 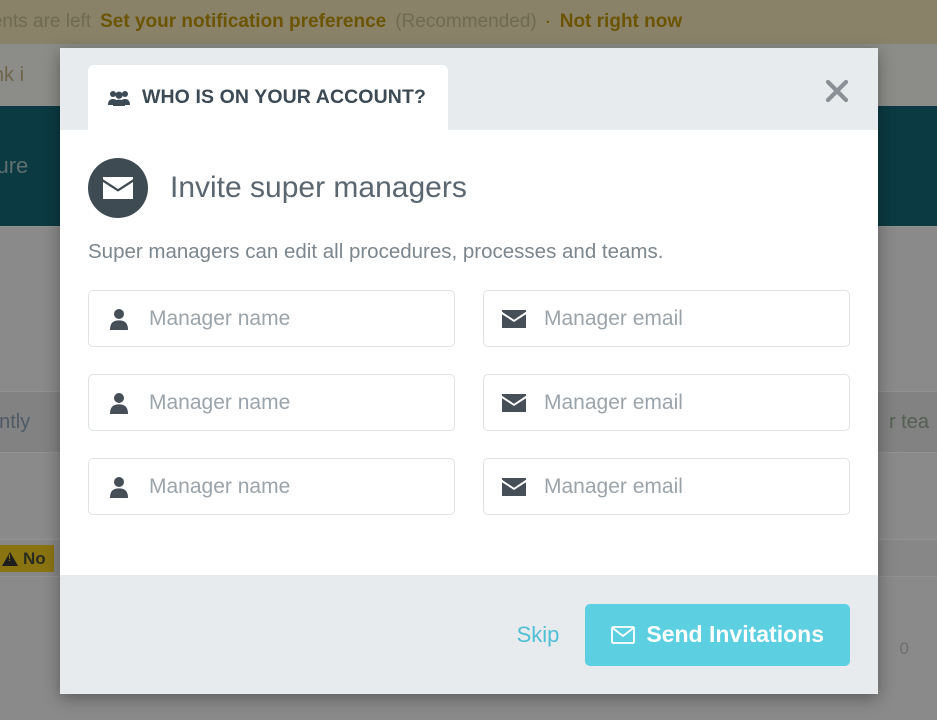 I want to click on status-badge: No, so click(x=27, y=558).